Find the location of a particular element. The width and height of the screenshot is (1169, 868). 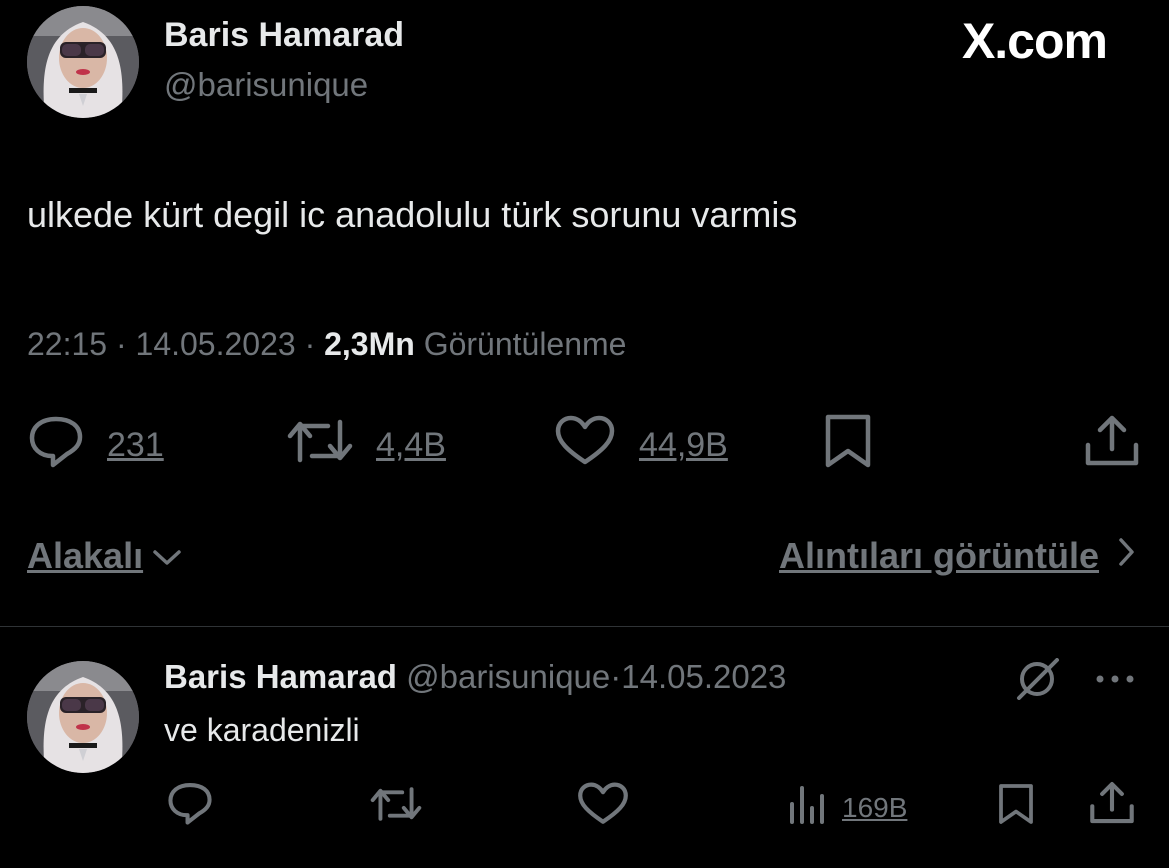

tweet-meta: 22:15 · 14.05.2023 · 2,3Mn Görüntülenme is located at coordinates (326, 344).